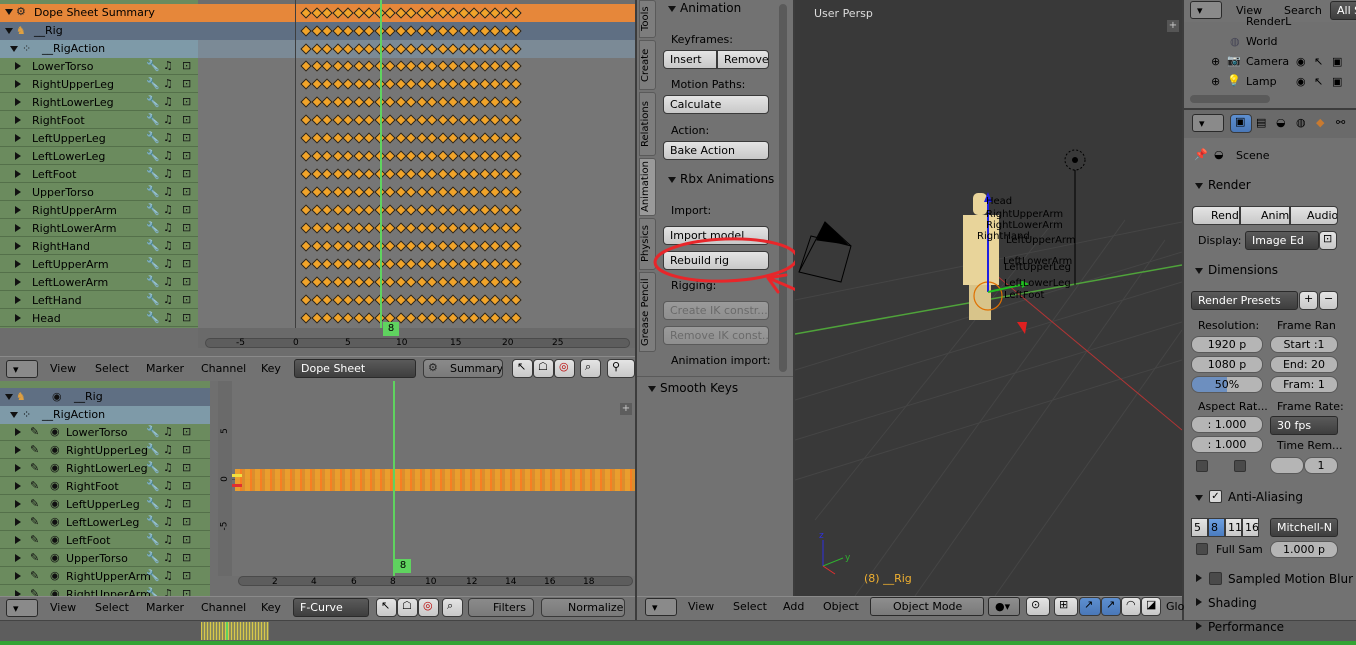 This screenshot has width=1356, height=645. What do you see at coordinates (1261, 81) in the screenshot?
I see `outliner-item: Lamp` at bounding box center [1261, 81].